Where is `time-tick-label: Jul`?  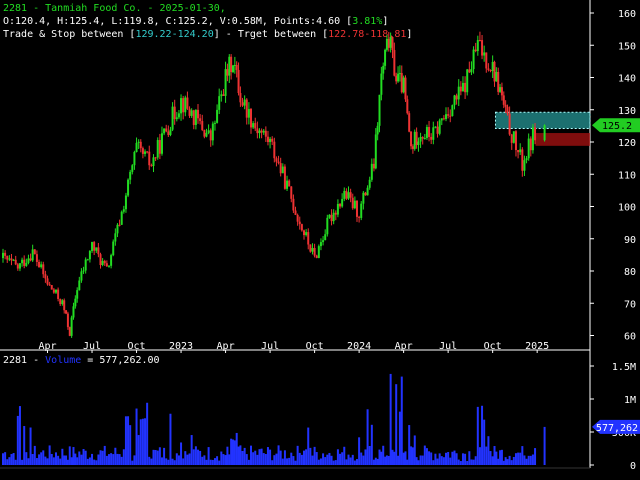 time-tick-label: Jul is located at coordinates (448, 346).